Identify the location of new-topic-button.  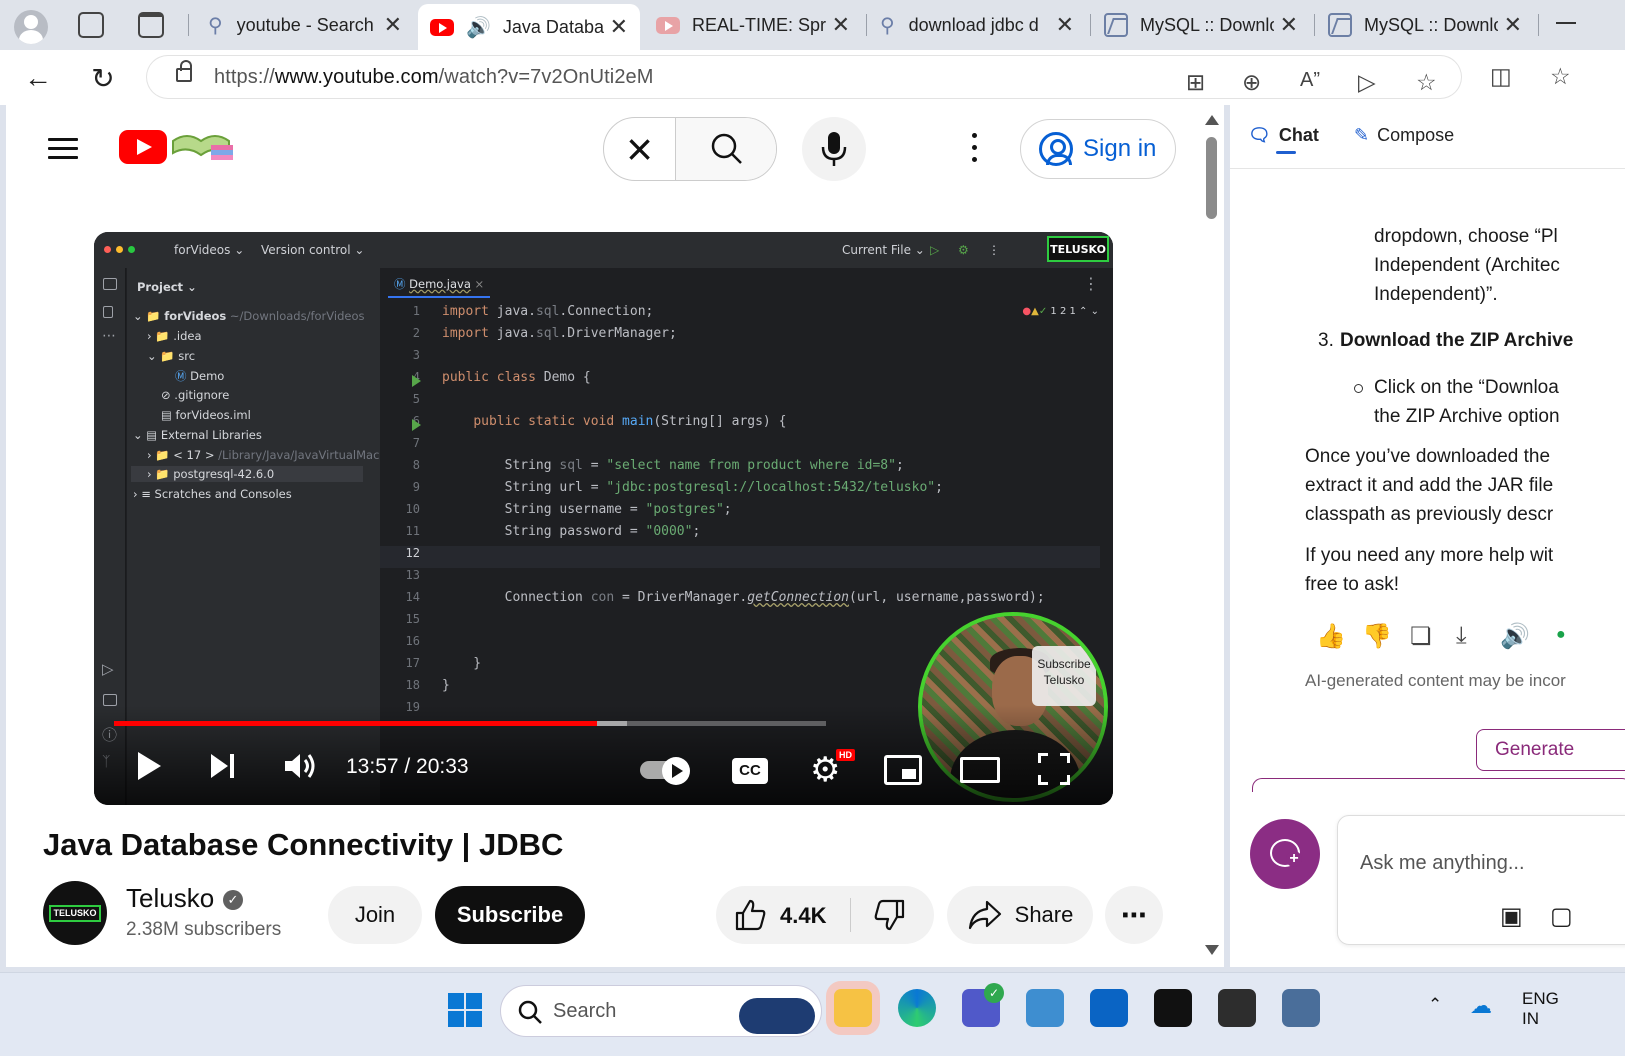
(1285, 854).